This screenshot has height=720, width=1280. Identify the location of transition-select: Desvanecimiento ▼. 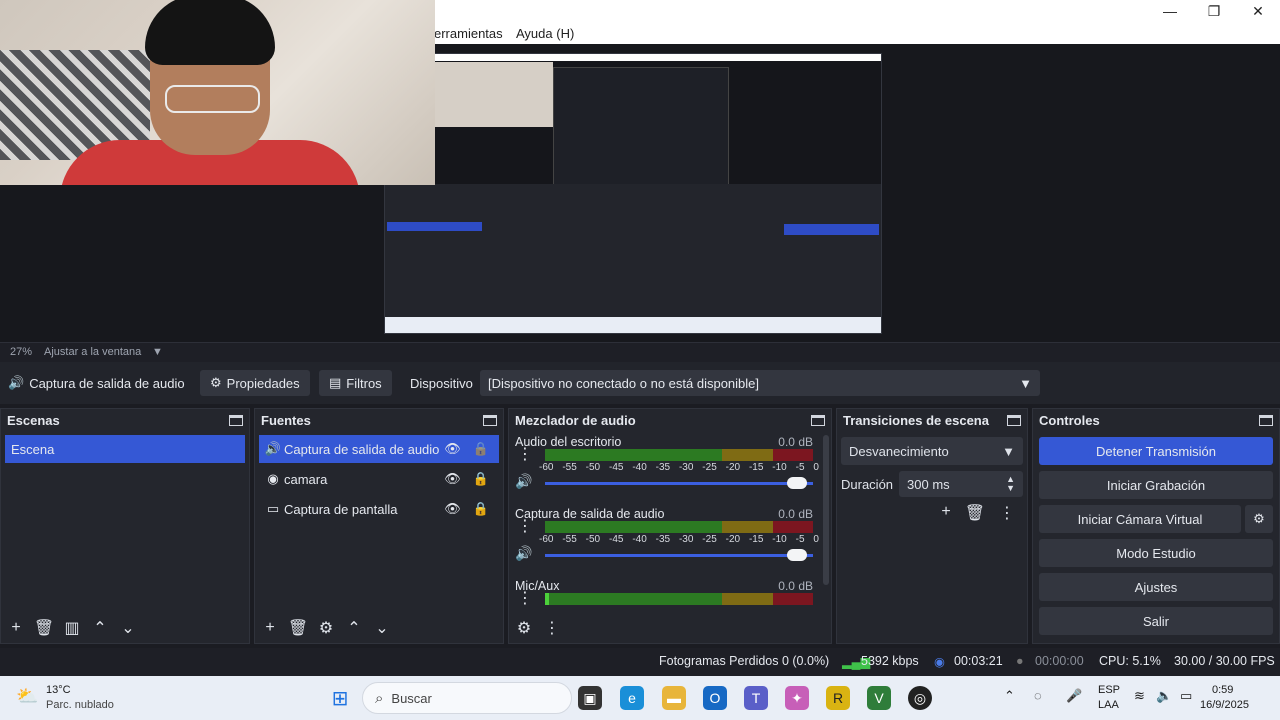
(932, 451).